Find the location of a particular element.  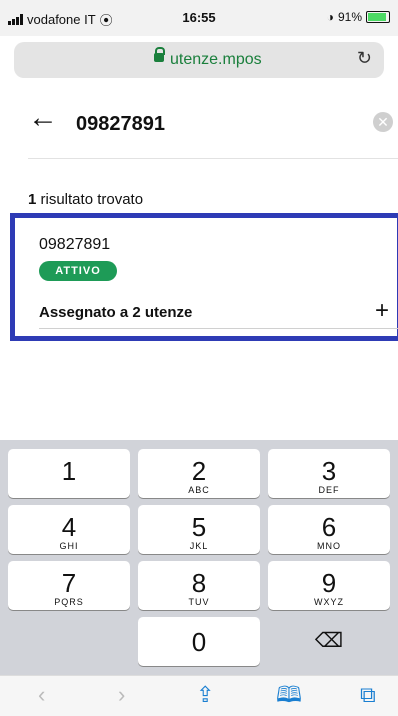

key-1: 1 is located at coordinates (69, 473).